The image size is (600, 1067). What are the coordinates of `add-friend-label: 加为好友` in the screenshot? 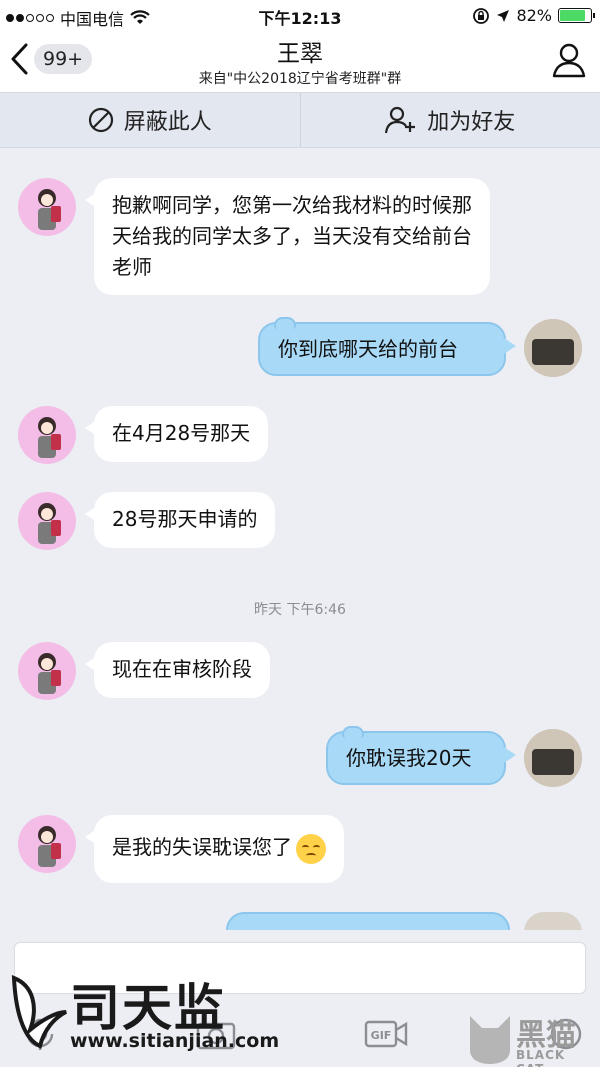 It's located at (471, 122).